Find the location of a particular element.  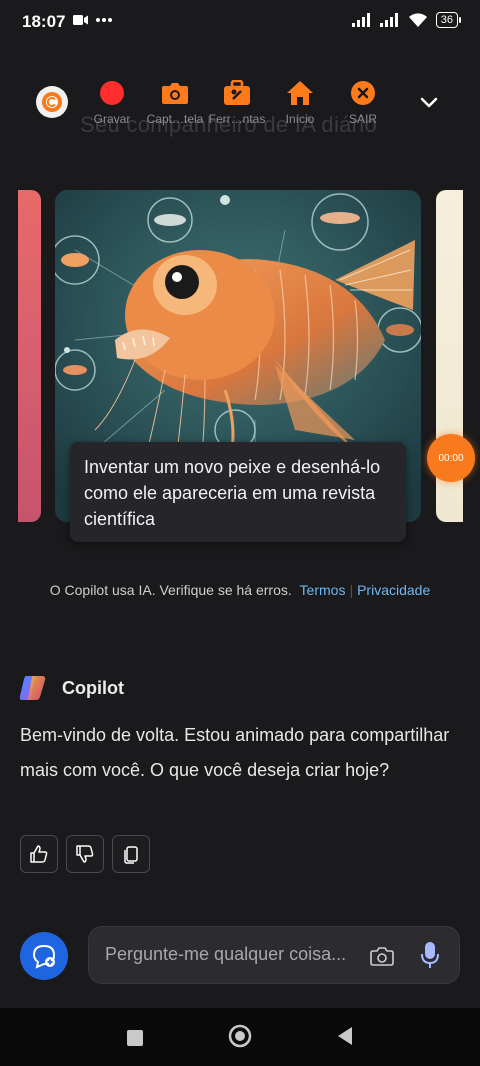

screenshot-label: Capt…tela is located at coordinates (175, 119).